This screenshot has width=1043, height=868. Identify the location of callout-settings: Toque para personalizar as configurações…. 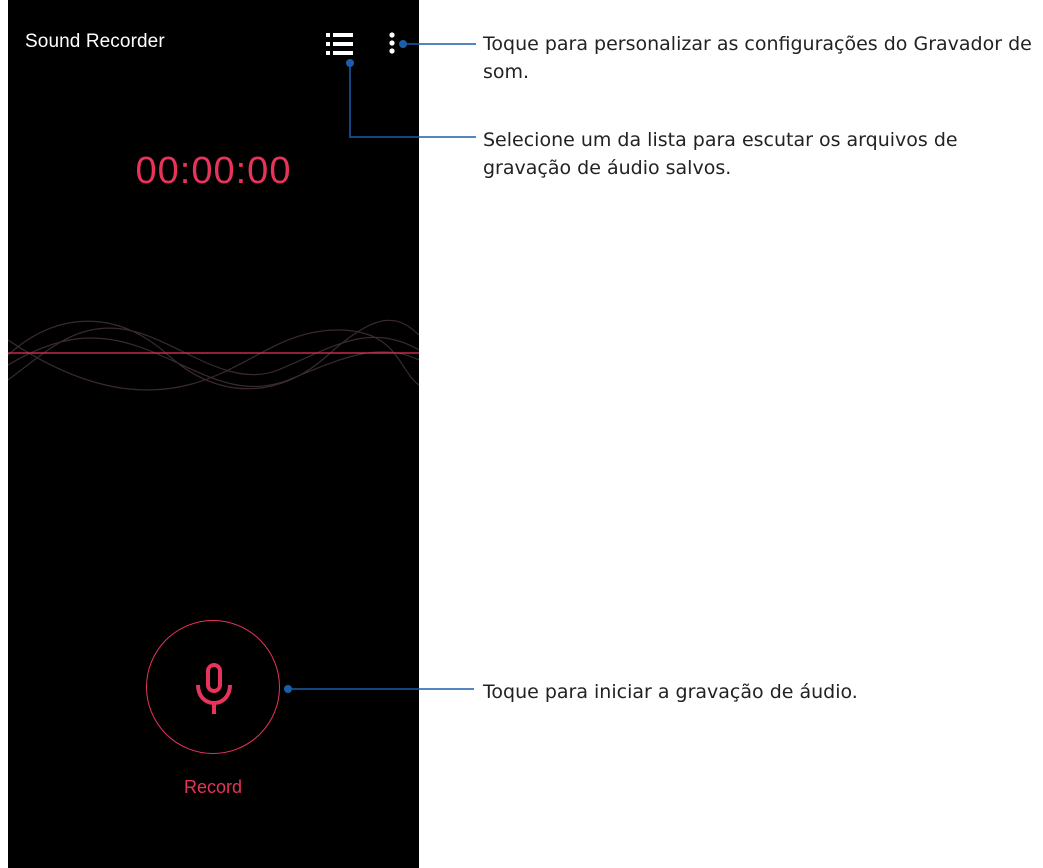
(757, 58).